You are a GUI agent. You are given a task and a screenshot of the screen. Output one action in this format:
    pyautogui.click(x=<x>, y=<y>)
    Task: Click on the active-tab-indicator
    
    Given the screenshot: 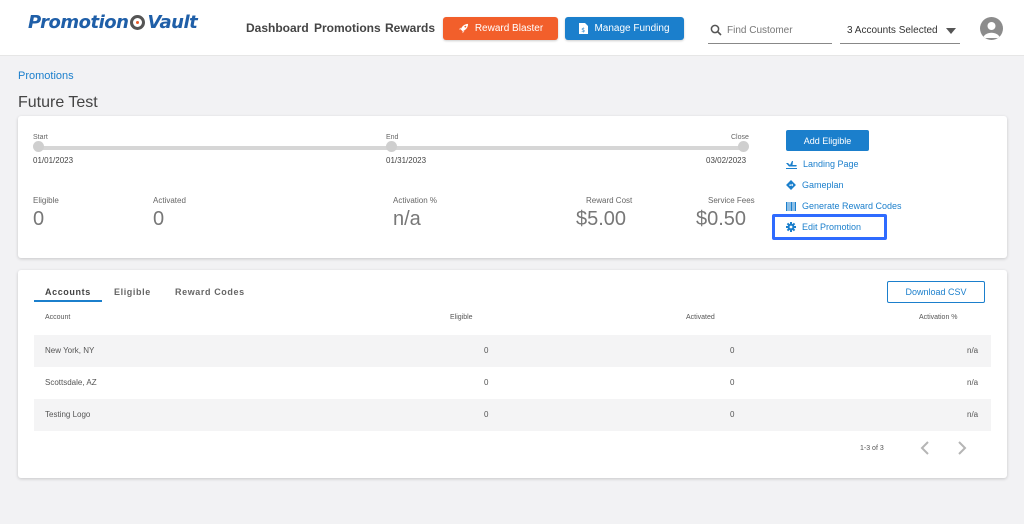 What is the action you would take?
    pyautogui.click(x=68, y=301)
    